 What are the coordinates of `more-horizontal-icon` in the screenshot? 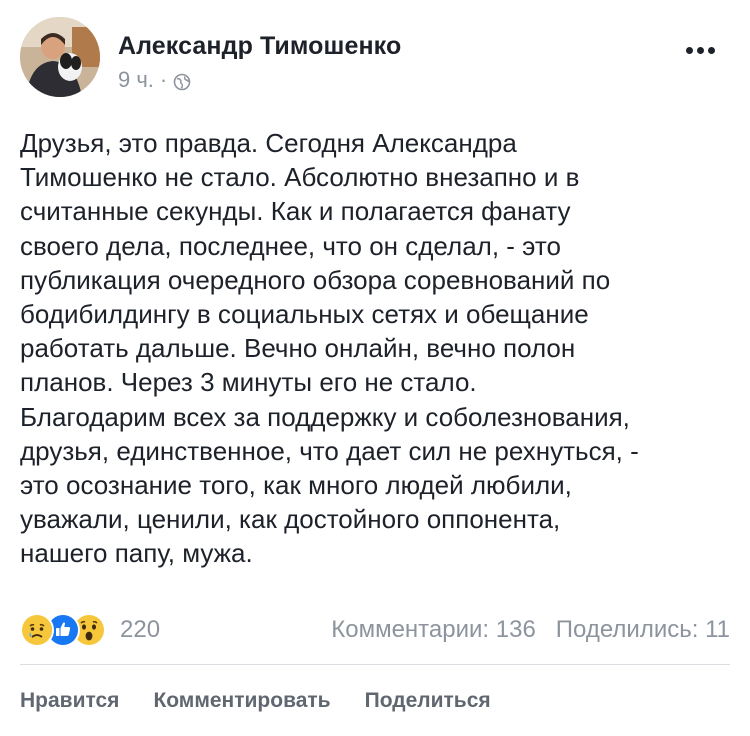 It's located at (689, 50).